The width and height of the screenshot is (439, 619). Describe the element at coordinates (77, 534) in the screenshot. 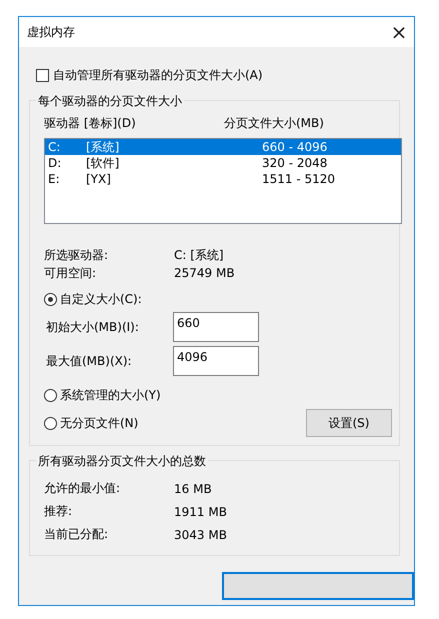

I see `total-label: 当前已分配:` at that location.